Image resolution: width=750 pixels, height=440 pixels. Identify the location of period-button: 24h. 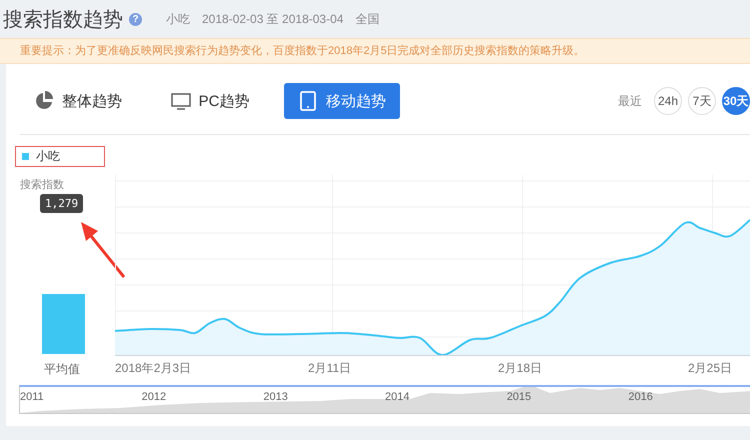
(668, 101).